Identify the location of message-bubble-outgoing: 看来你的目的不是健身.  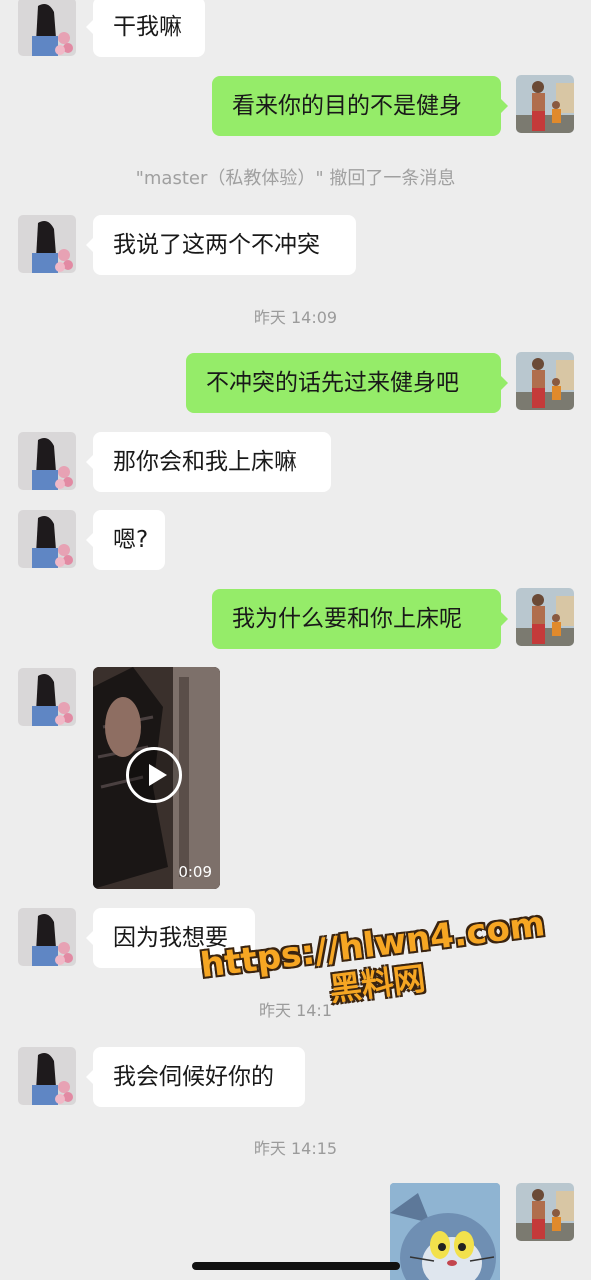
(360, 106).